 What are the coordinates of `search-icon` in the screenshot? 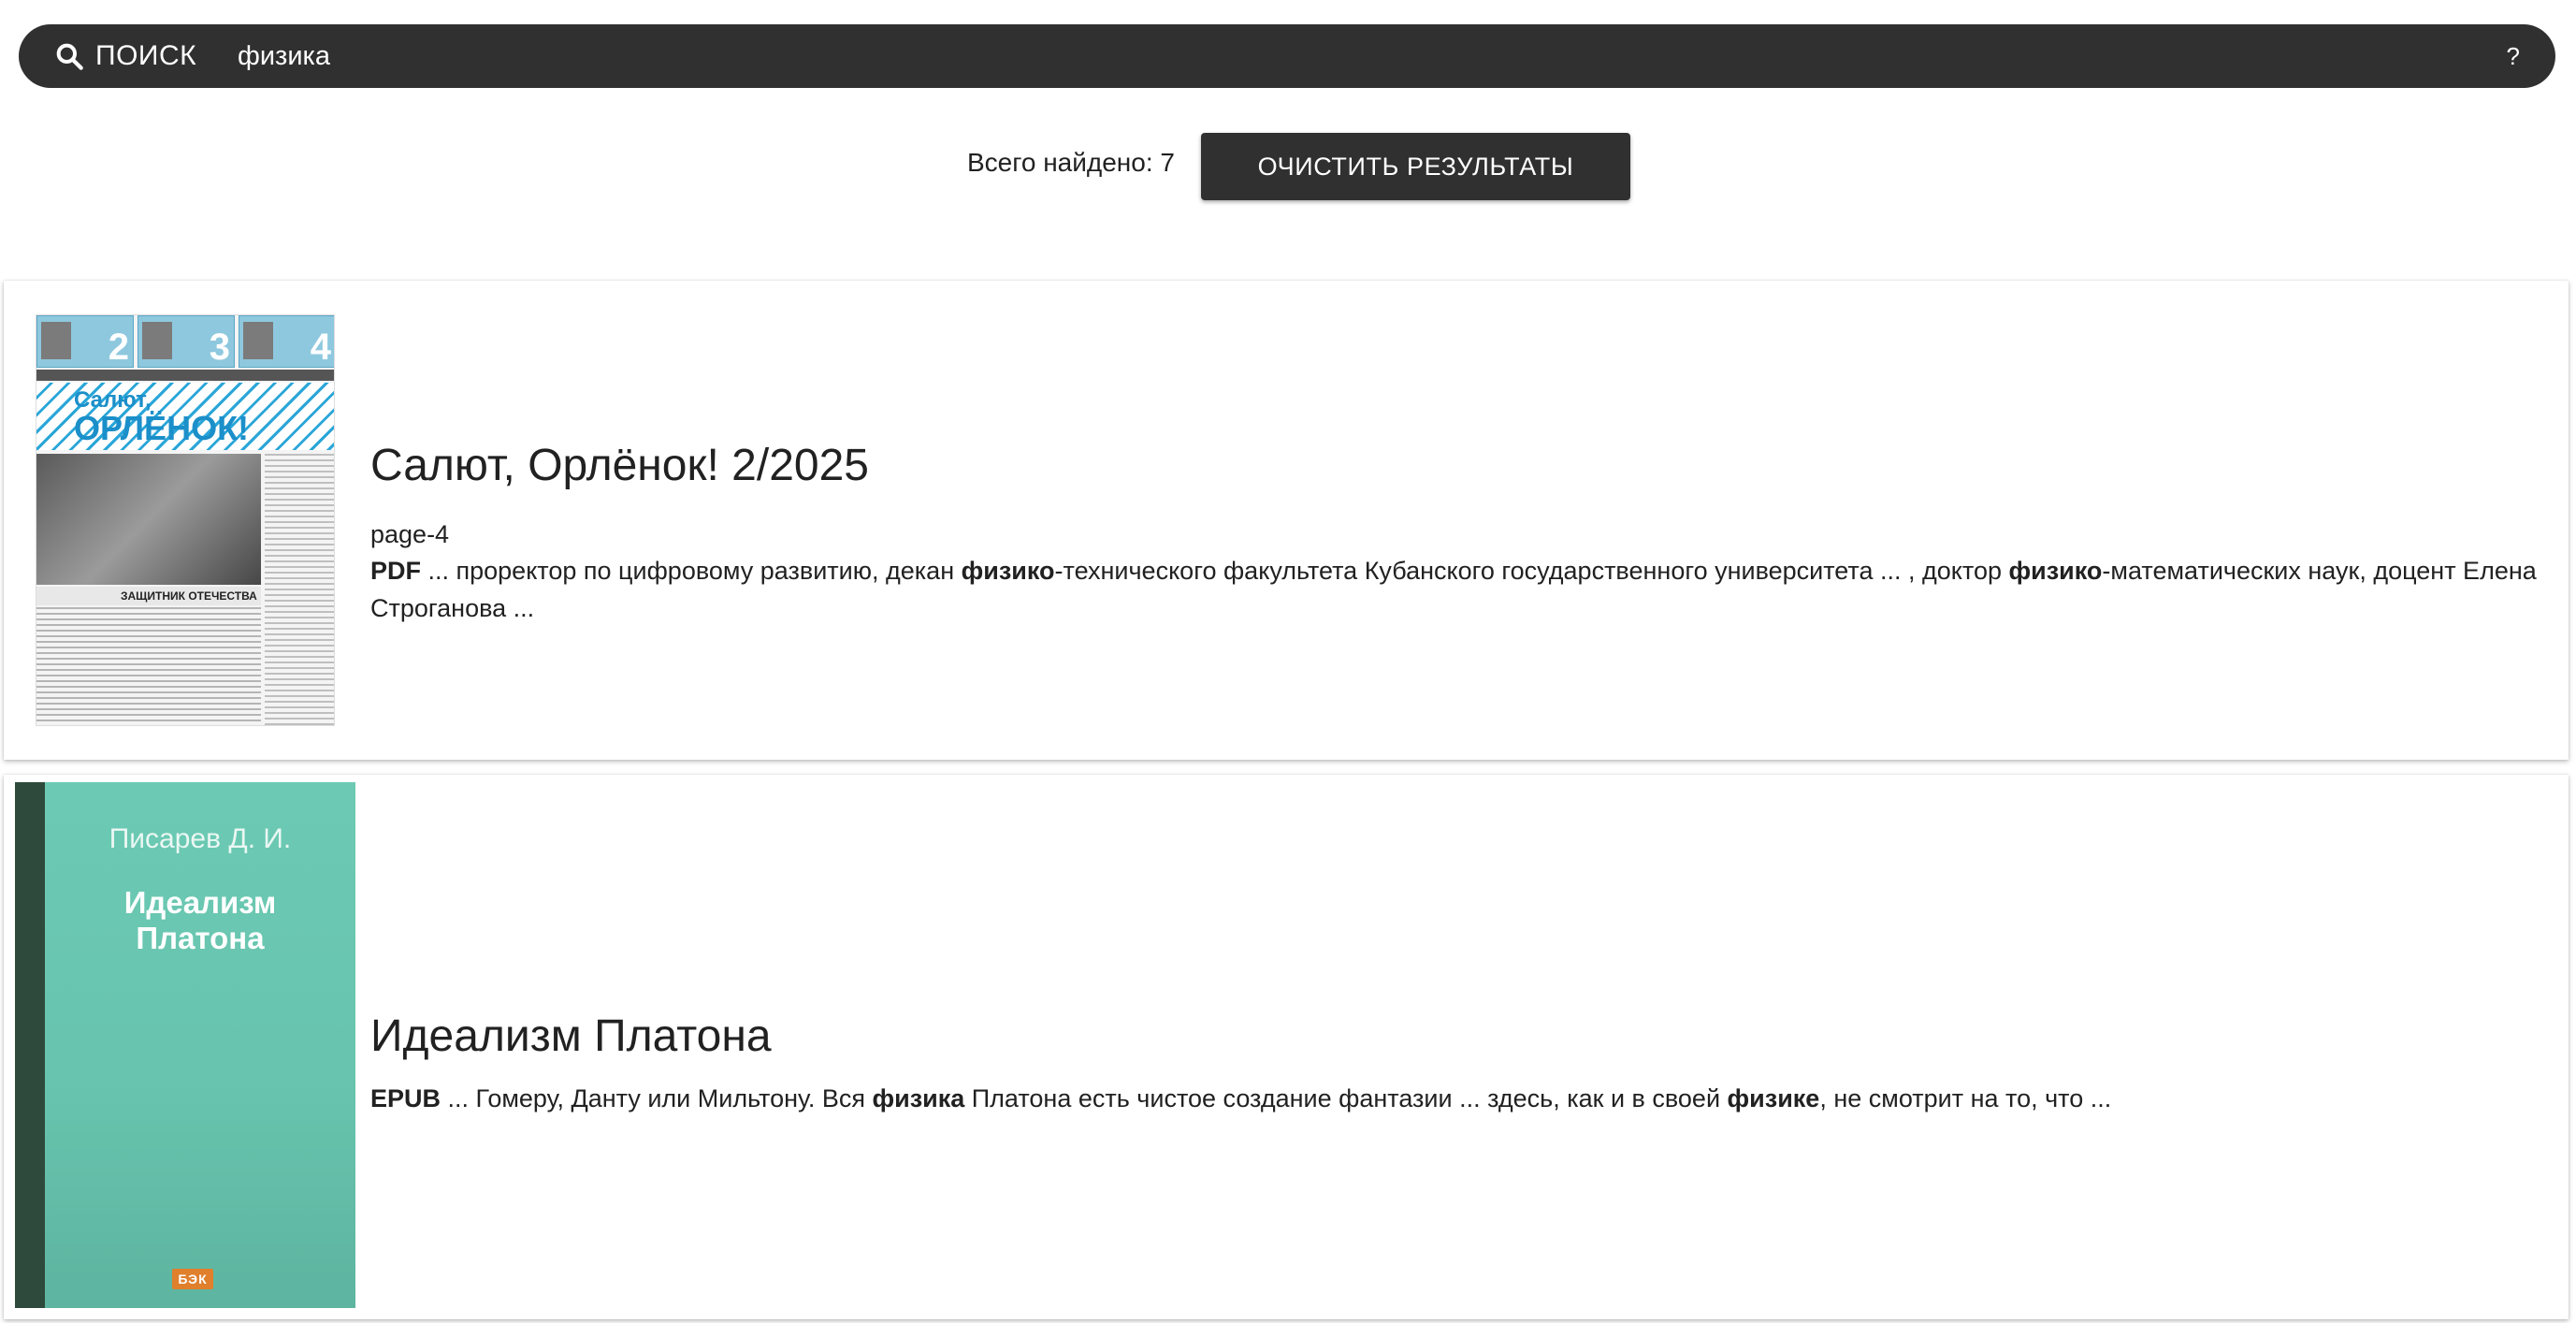 It's located at (69, 56).